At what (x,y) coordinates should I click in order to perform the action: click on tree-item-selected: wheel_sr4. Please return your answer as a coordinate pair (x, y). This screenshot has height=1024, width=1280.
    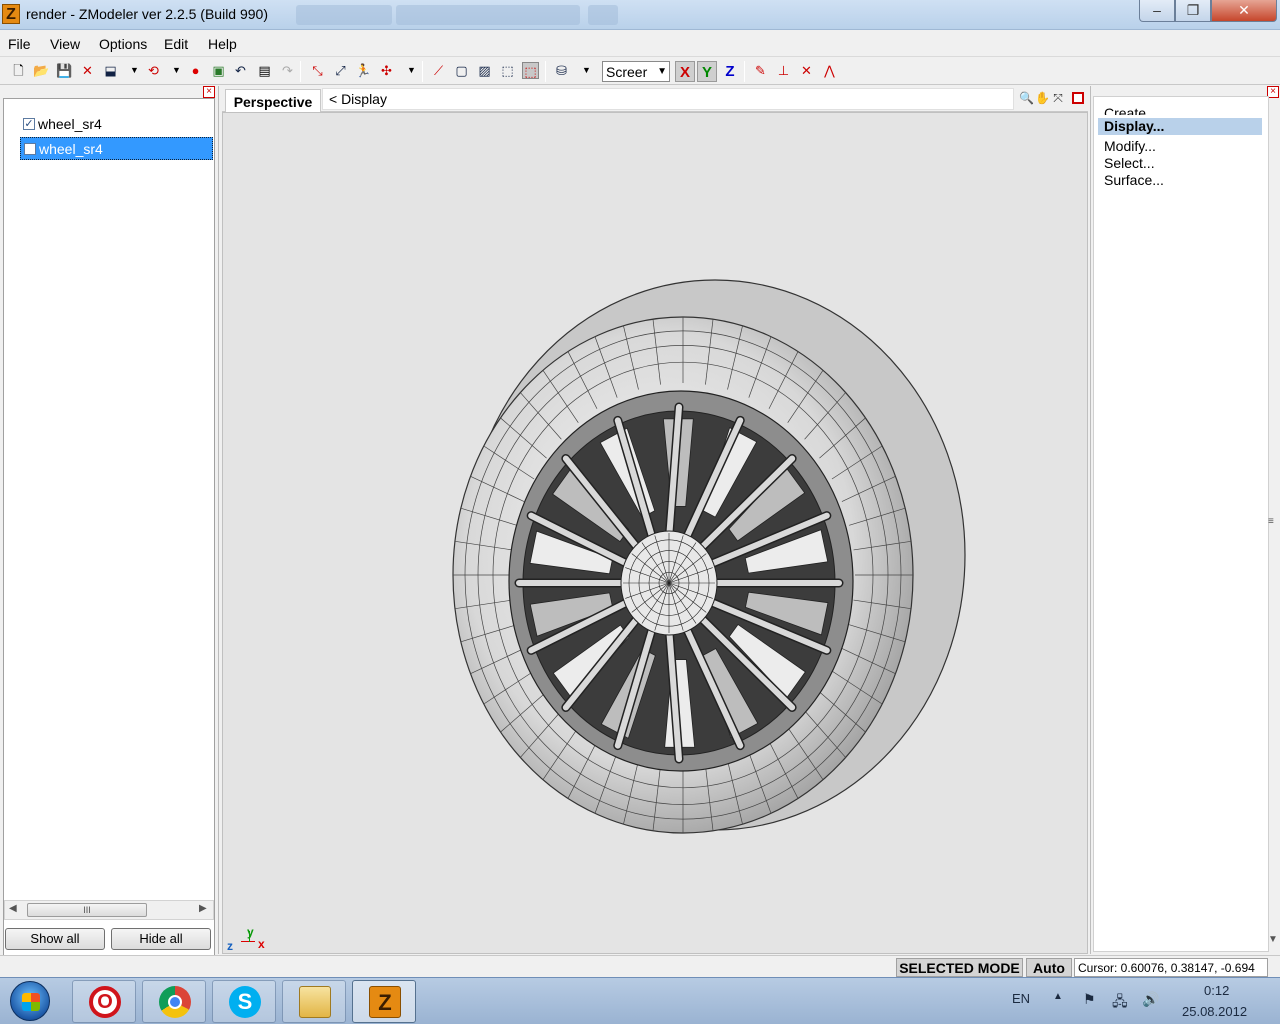
    Looking at the image, I should click on (116, 148).